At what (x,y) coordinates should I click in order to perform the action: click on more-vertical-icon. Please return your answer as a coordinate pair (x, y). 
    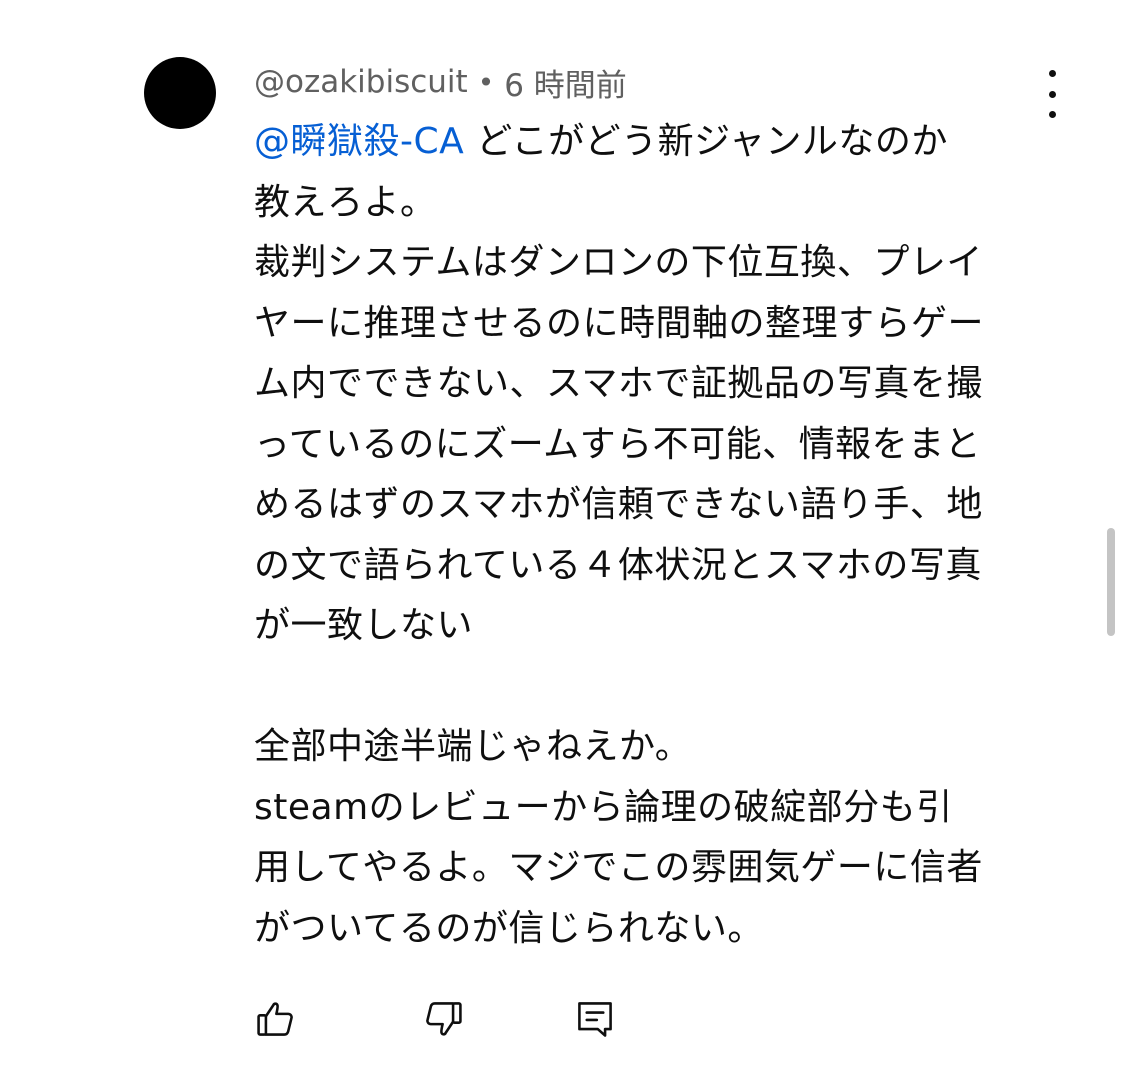
    Looking at the image, I should click on (1052, 94).